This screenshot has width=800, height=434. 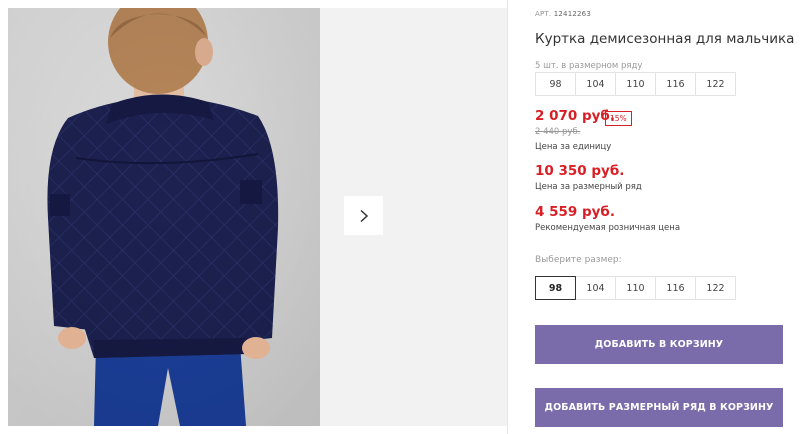 I want to click on article-number: 12412263, so click(x=572, y=14).